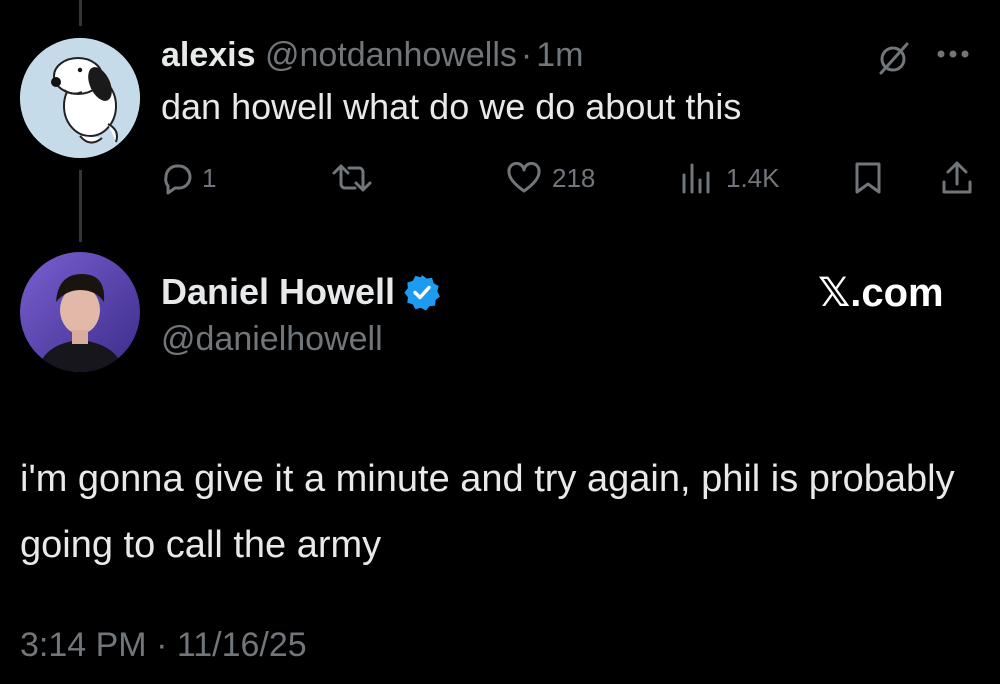 The image size is (1000, 684). Describe the element at coordinates (422, 292) in the screenshot. I see `verified-badge-icon` at that location.